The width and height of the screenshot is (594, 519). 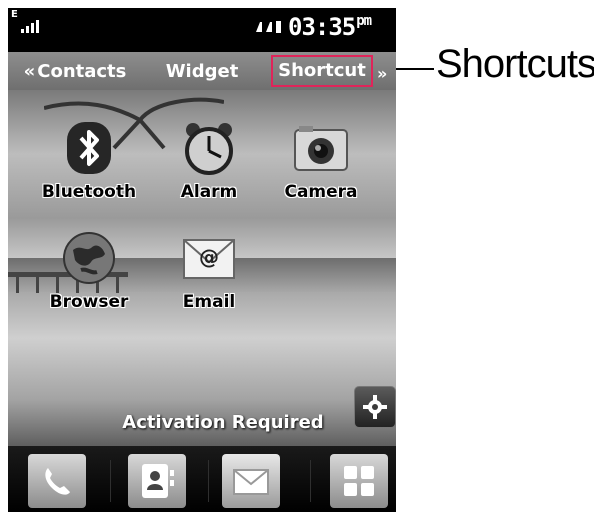 I want to click on chevron-left-icon: «, so click(x=29, y=71).